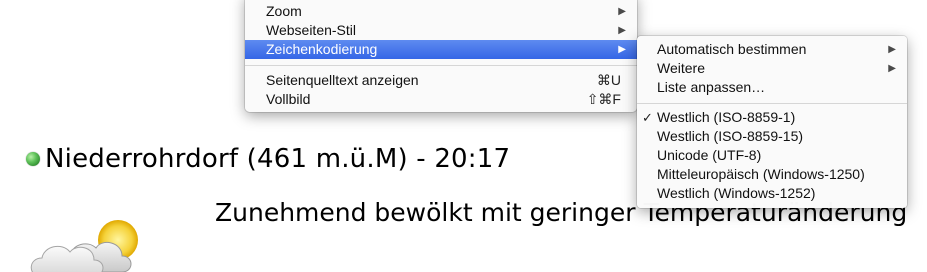  Describe the element at coordinates (441, 11) in the screenshot. I see `menu-item-zoom: Zoom ▶` at that location.